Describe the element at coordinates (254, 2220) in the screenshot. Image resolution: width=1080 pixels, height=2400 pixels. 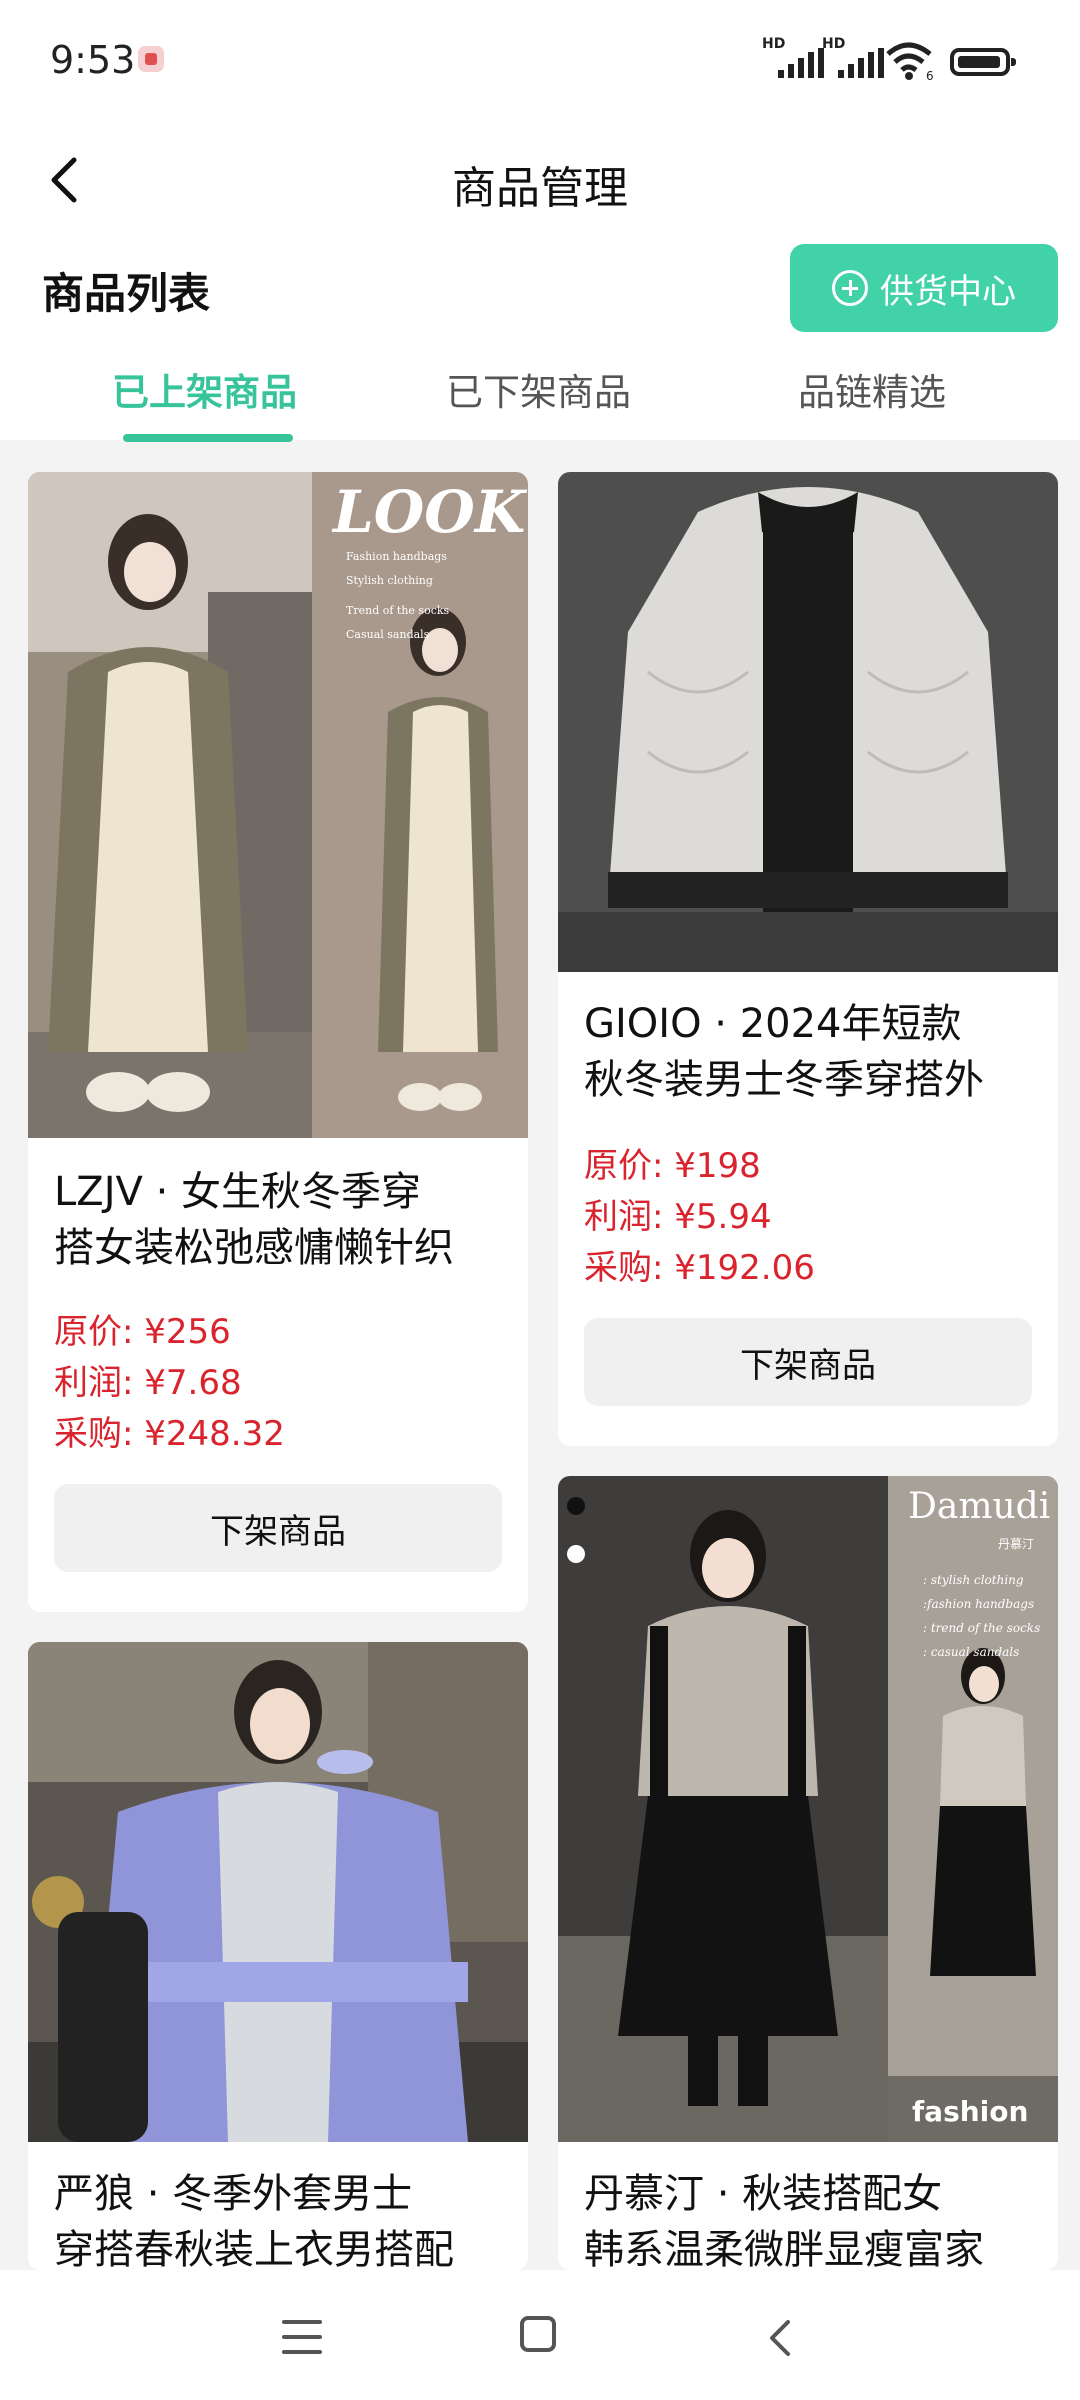
I see `product-title: 严狼 · 冬季外套男士 穿搭春秋装上衣男搭配` at that location.